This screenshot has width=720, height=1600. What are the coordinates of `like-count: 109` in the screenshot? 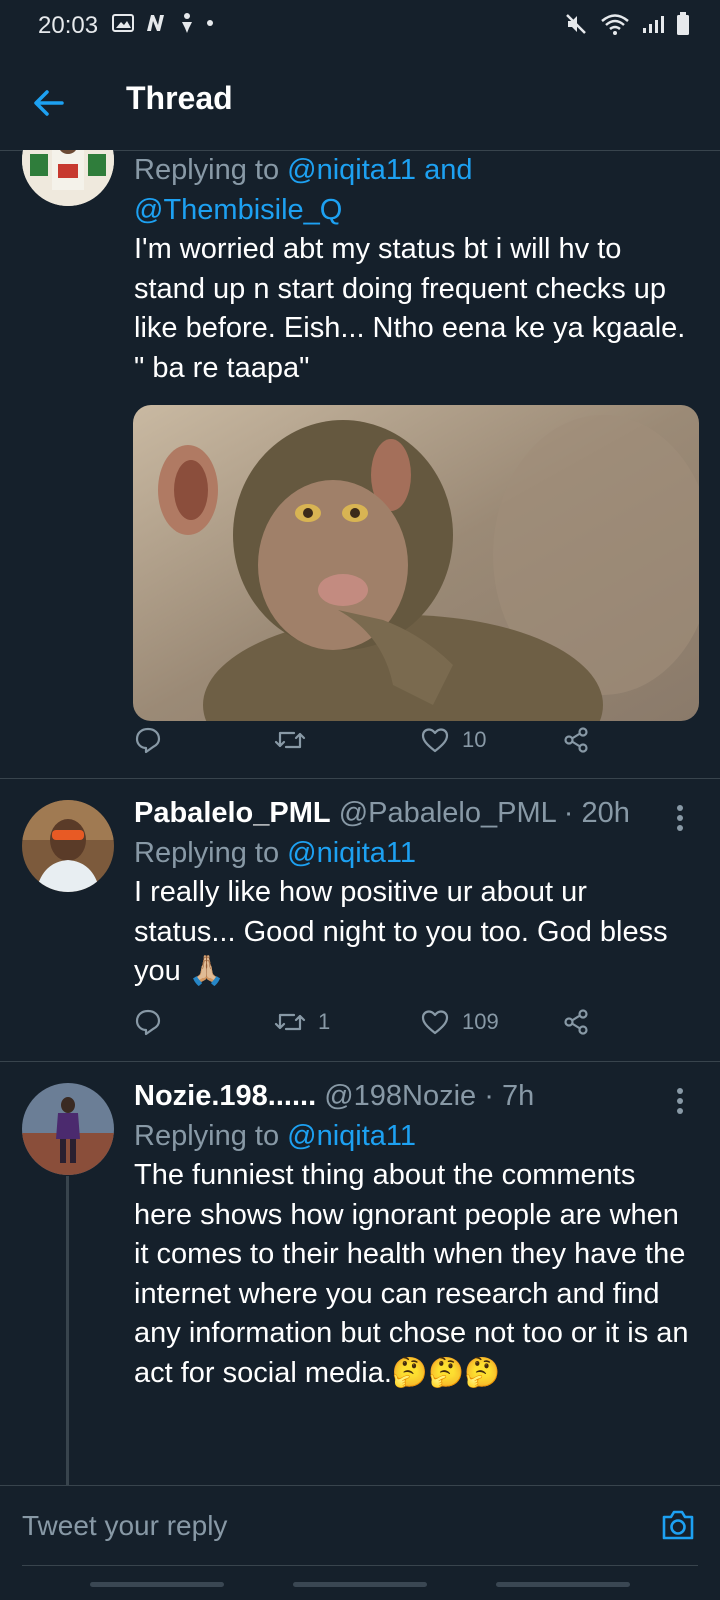 It's located at (480, 1021).